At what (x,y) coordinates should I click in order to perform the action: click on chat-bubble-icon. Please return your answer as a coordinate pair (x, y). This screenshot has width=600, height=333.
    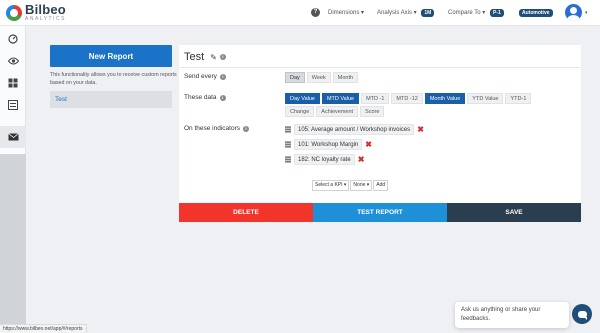
    Looking at the image, I should click on (582, 315).